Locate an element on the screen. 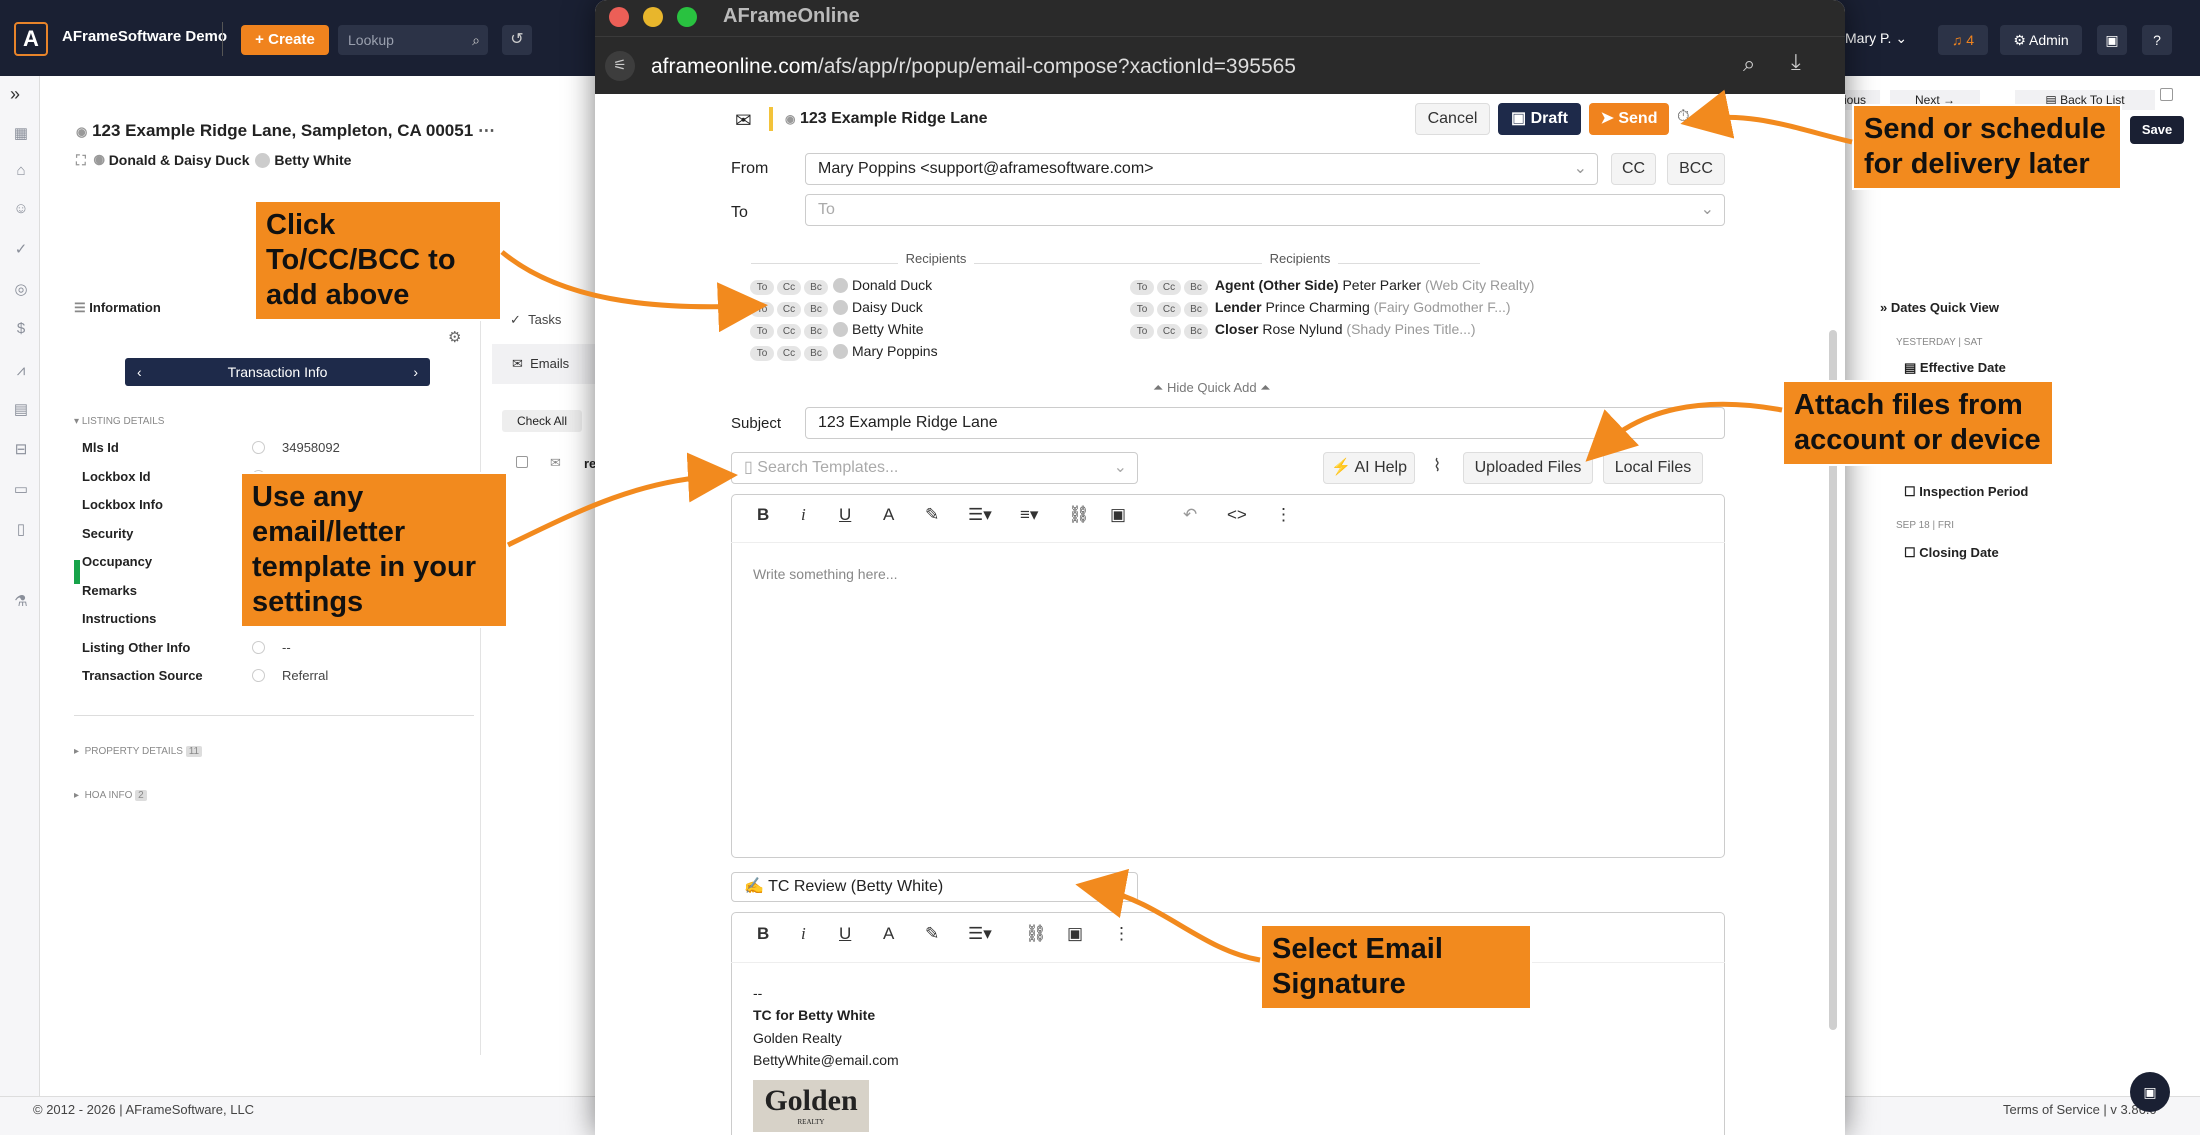 The height and width of the screenshot is (1135, 2200). arrow-to-attach is located at coordinates (1684, 431).